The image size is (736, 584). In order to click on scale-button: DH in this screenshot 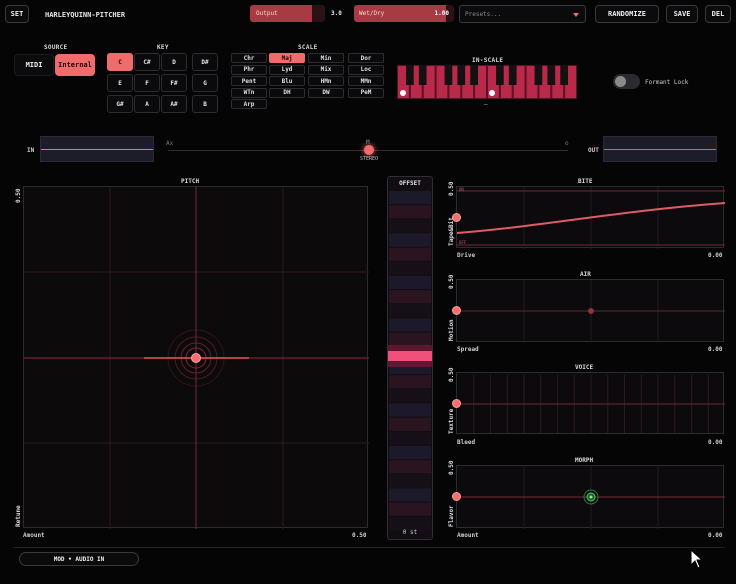, I will do `click(287, 92)`.